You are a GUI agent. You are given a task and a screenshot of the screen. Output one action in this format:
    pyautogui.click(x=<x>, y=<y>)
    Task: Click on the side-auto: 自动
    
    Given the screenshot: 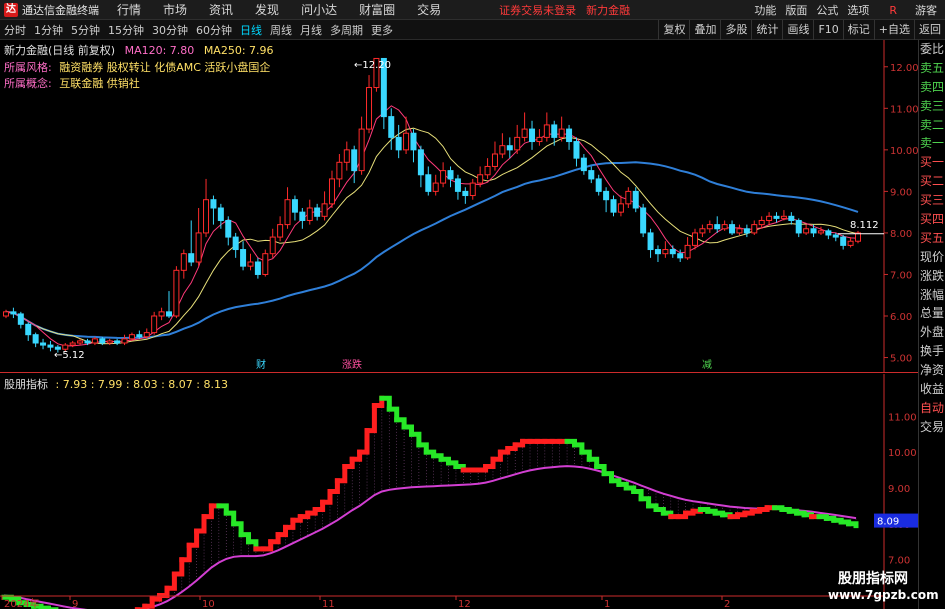 What is the action you would take?
    pyautogui.click(x=932, y=408)
    